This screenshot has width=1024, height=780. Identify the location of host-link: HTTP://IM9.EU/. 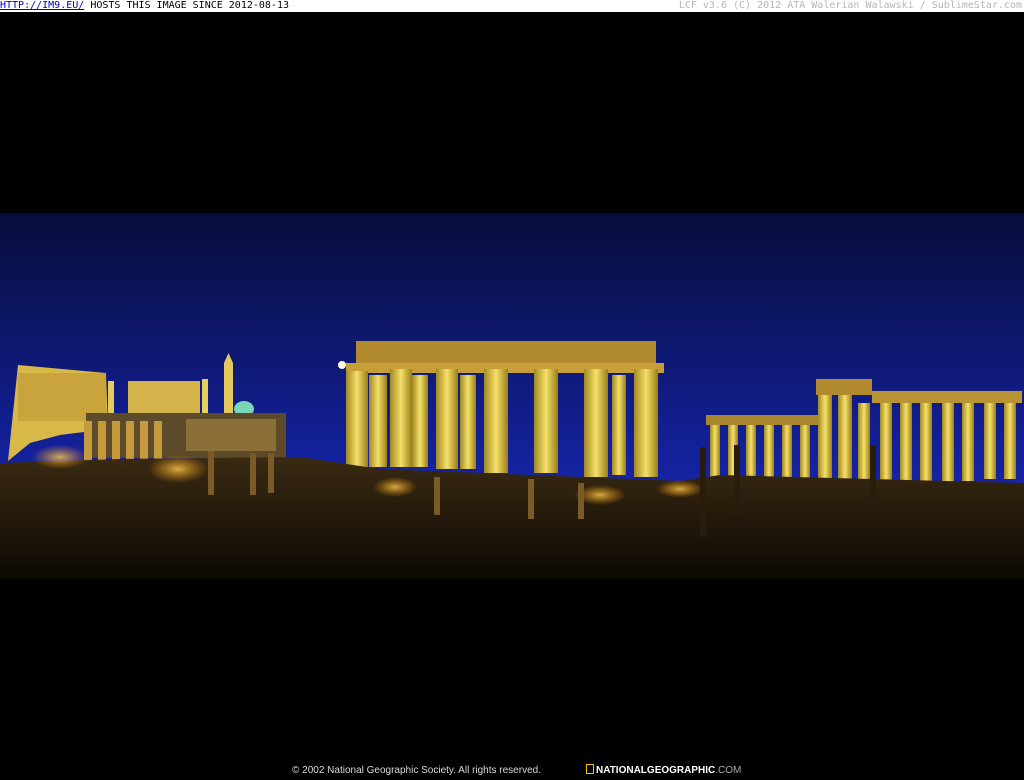
(42, 5).